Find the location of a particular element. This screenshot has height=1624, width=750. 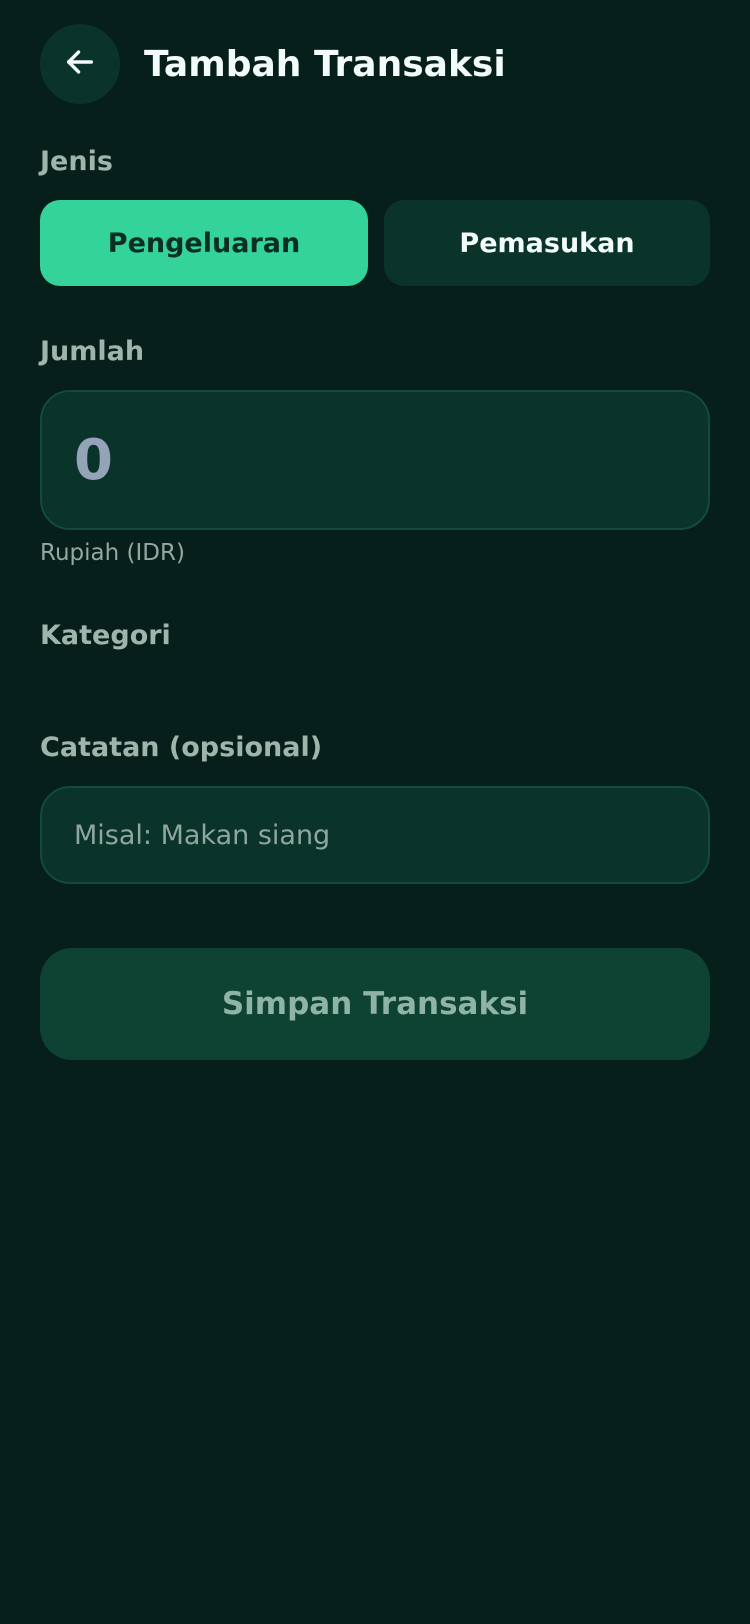

note-input is located at coordinates (391, 835).